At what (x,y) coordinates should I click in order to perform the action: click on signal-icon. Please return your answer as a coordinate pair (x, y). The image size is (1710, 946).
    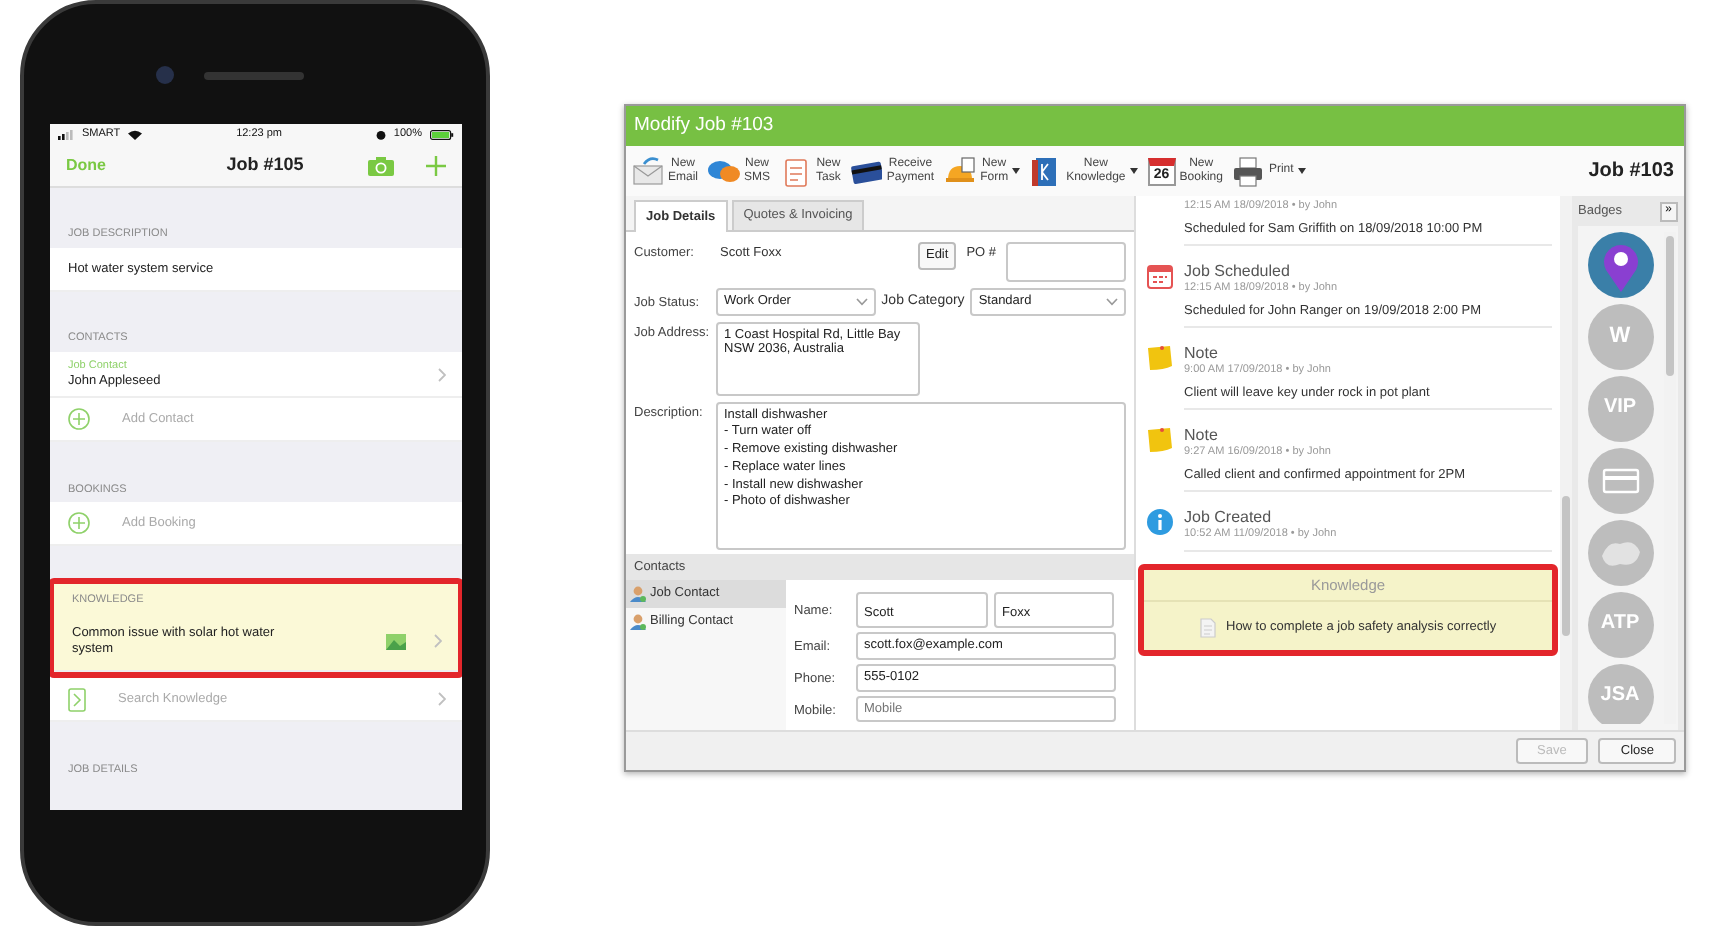
    Looking at the image, I should click on (66, 134).